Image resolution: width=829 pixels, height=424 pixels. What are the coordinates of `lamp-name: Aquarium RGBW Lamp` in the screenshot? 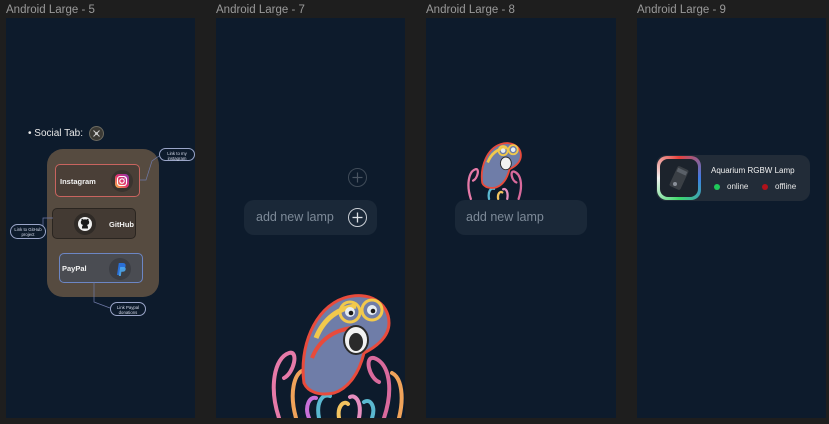 It's located at (753, 170).